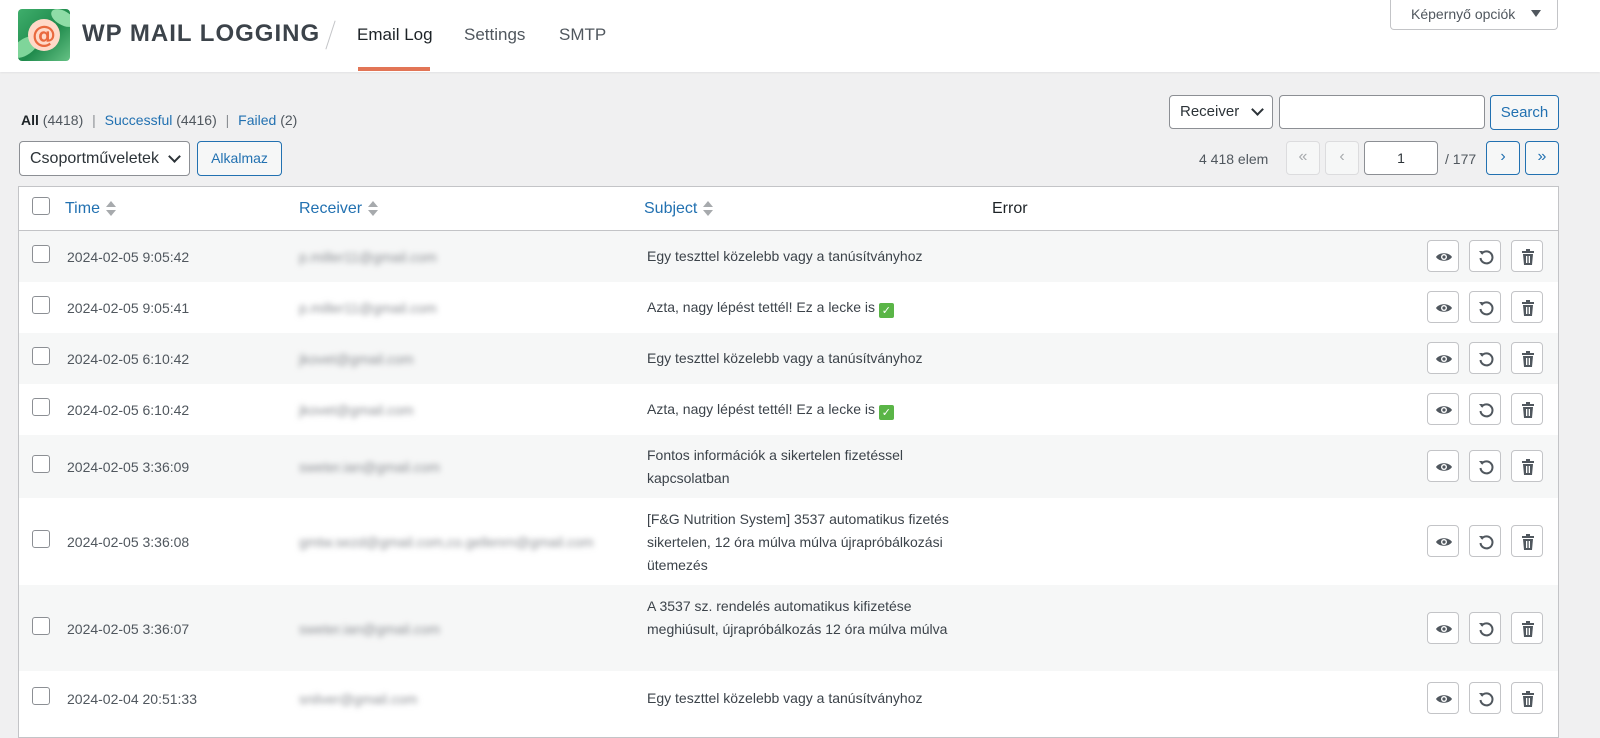 The image size is (1600, 738). I want to click on caret-down-icon, so click(1536, 13).